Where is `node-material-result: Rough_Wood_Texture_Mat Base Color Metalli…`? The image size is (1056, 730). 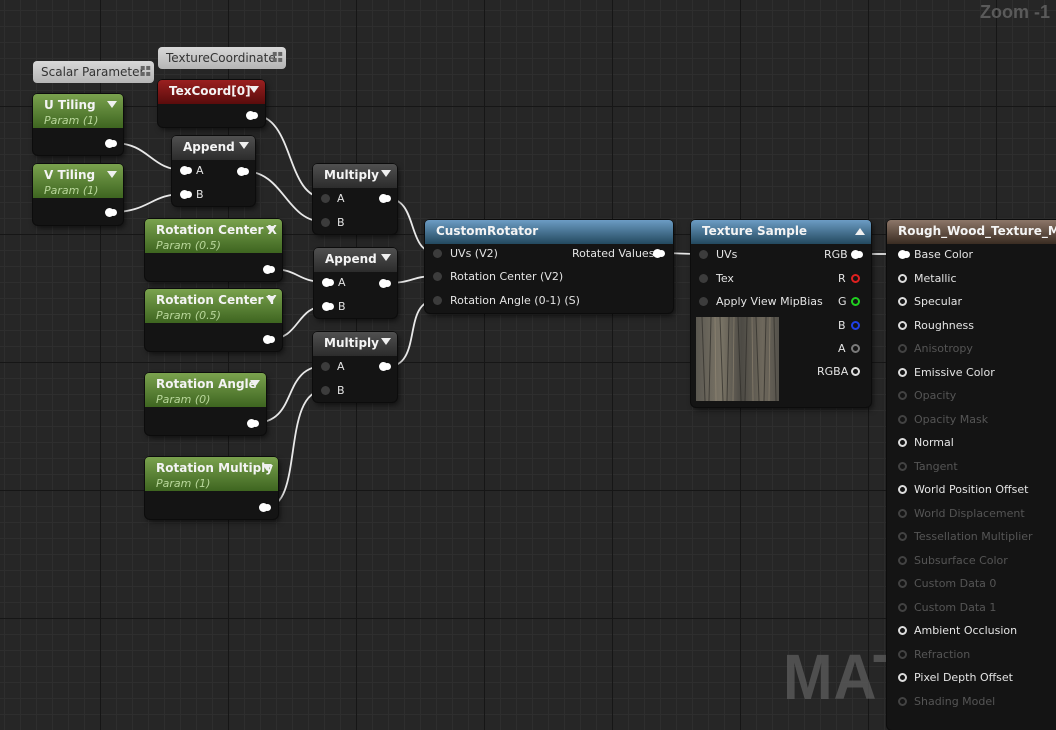 node-material-result: Rough_Wood_Texture_Mat Base Color Metalli… is located at coordinates (971, 475).